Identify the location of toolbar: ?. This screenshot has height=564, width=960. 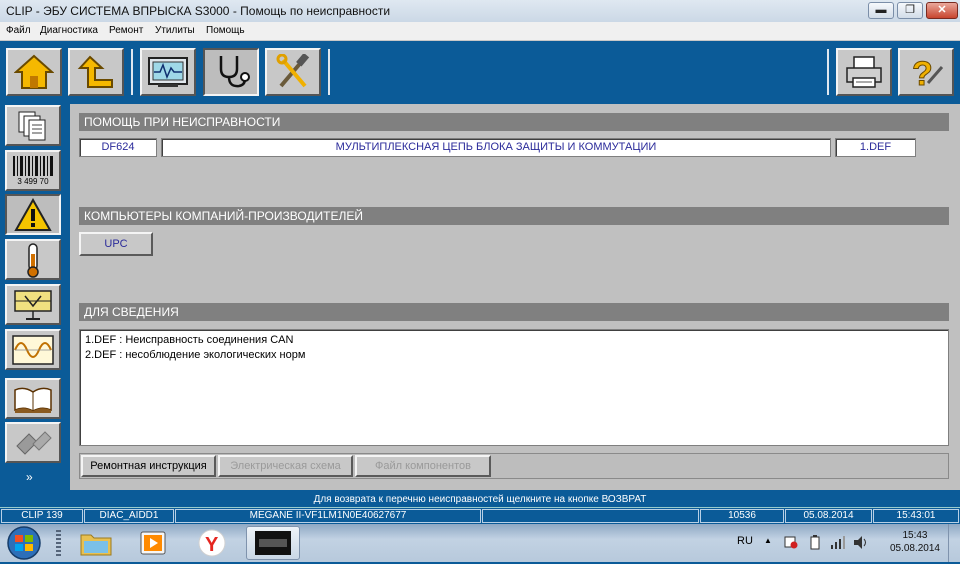
(480, 72).